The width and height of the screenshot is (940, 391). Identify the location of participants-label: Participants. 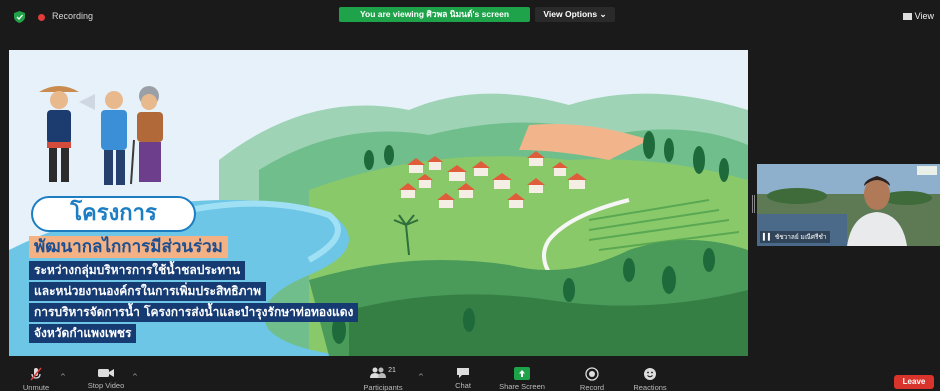
(383, 387).